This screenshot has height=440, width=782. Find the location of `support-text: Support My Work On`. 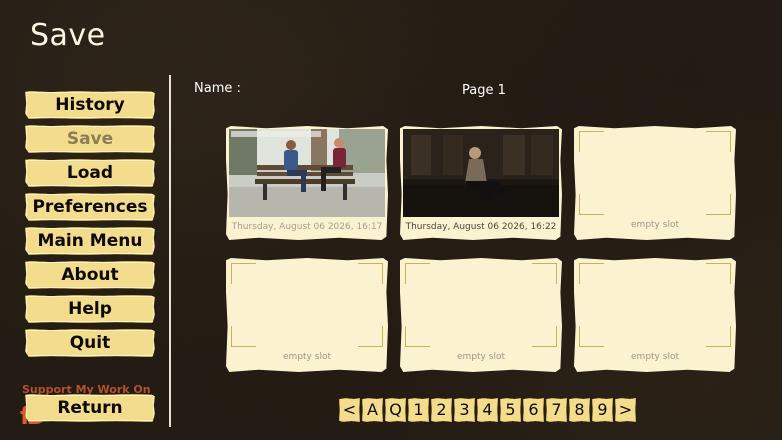

support-text: Support My Work On is located at coordinates (86, 389).